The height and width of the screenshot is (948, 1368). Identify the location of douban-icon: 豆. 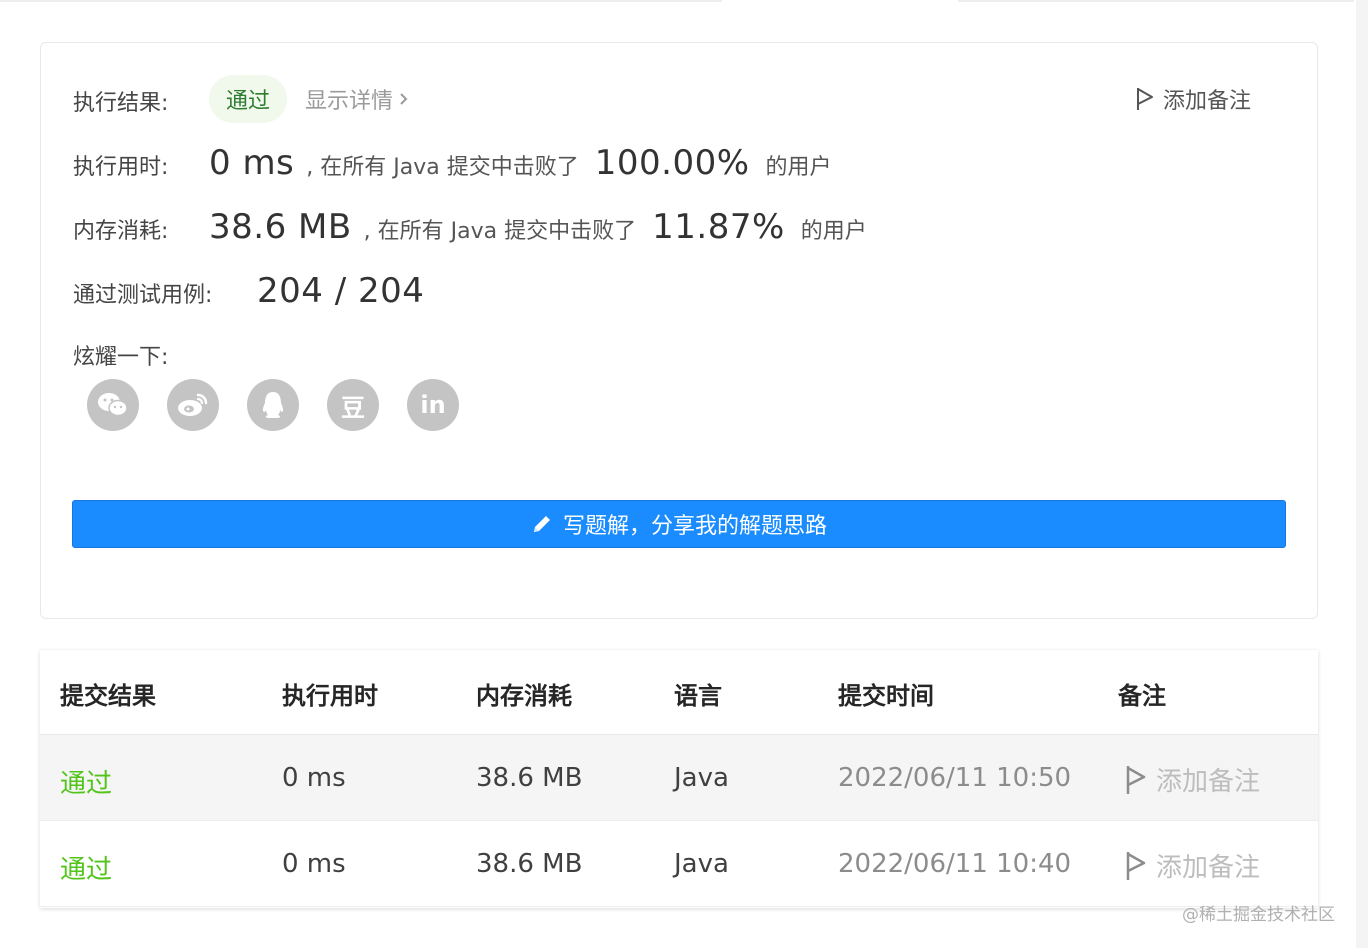
(353, 405).